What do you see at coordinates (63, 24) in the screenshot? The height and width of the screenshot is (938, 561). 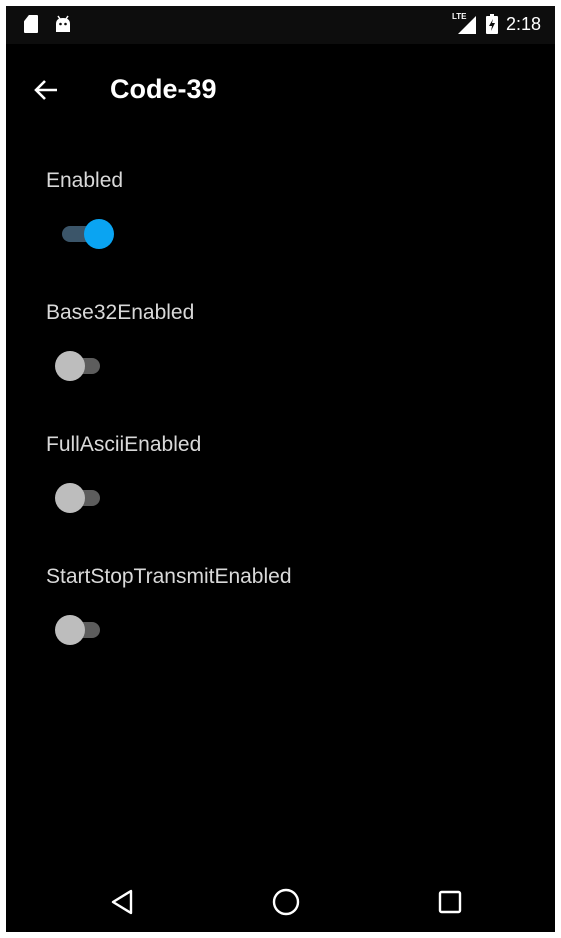 I see `android-icon` at bounding box center [63, 24].